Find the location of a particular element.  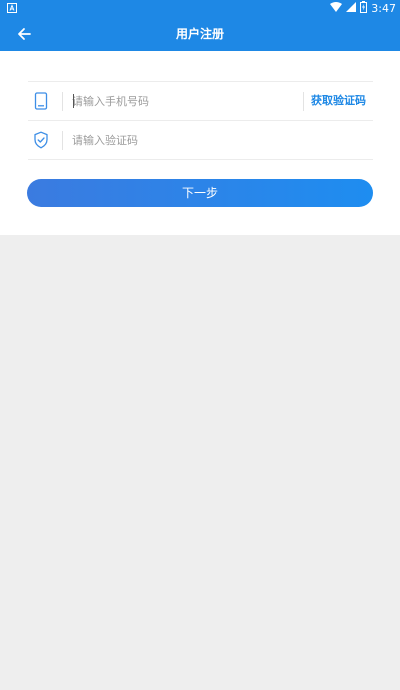

status-bar: 3:47 is located at coordinates (200, 8).